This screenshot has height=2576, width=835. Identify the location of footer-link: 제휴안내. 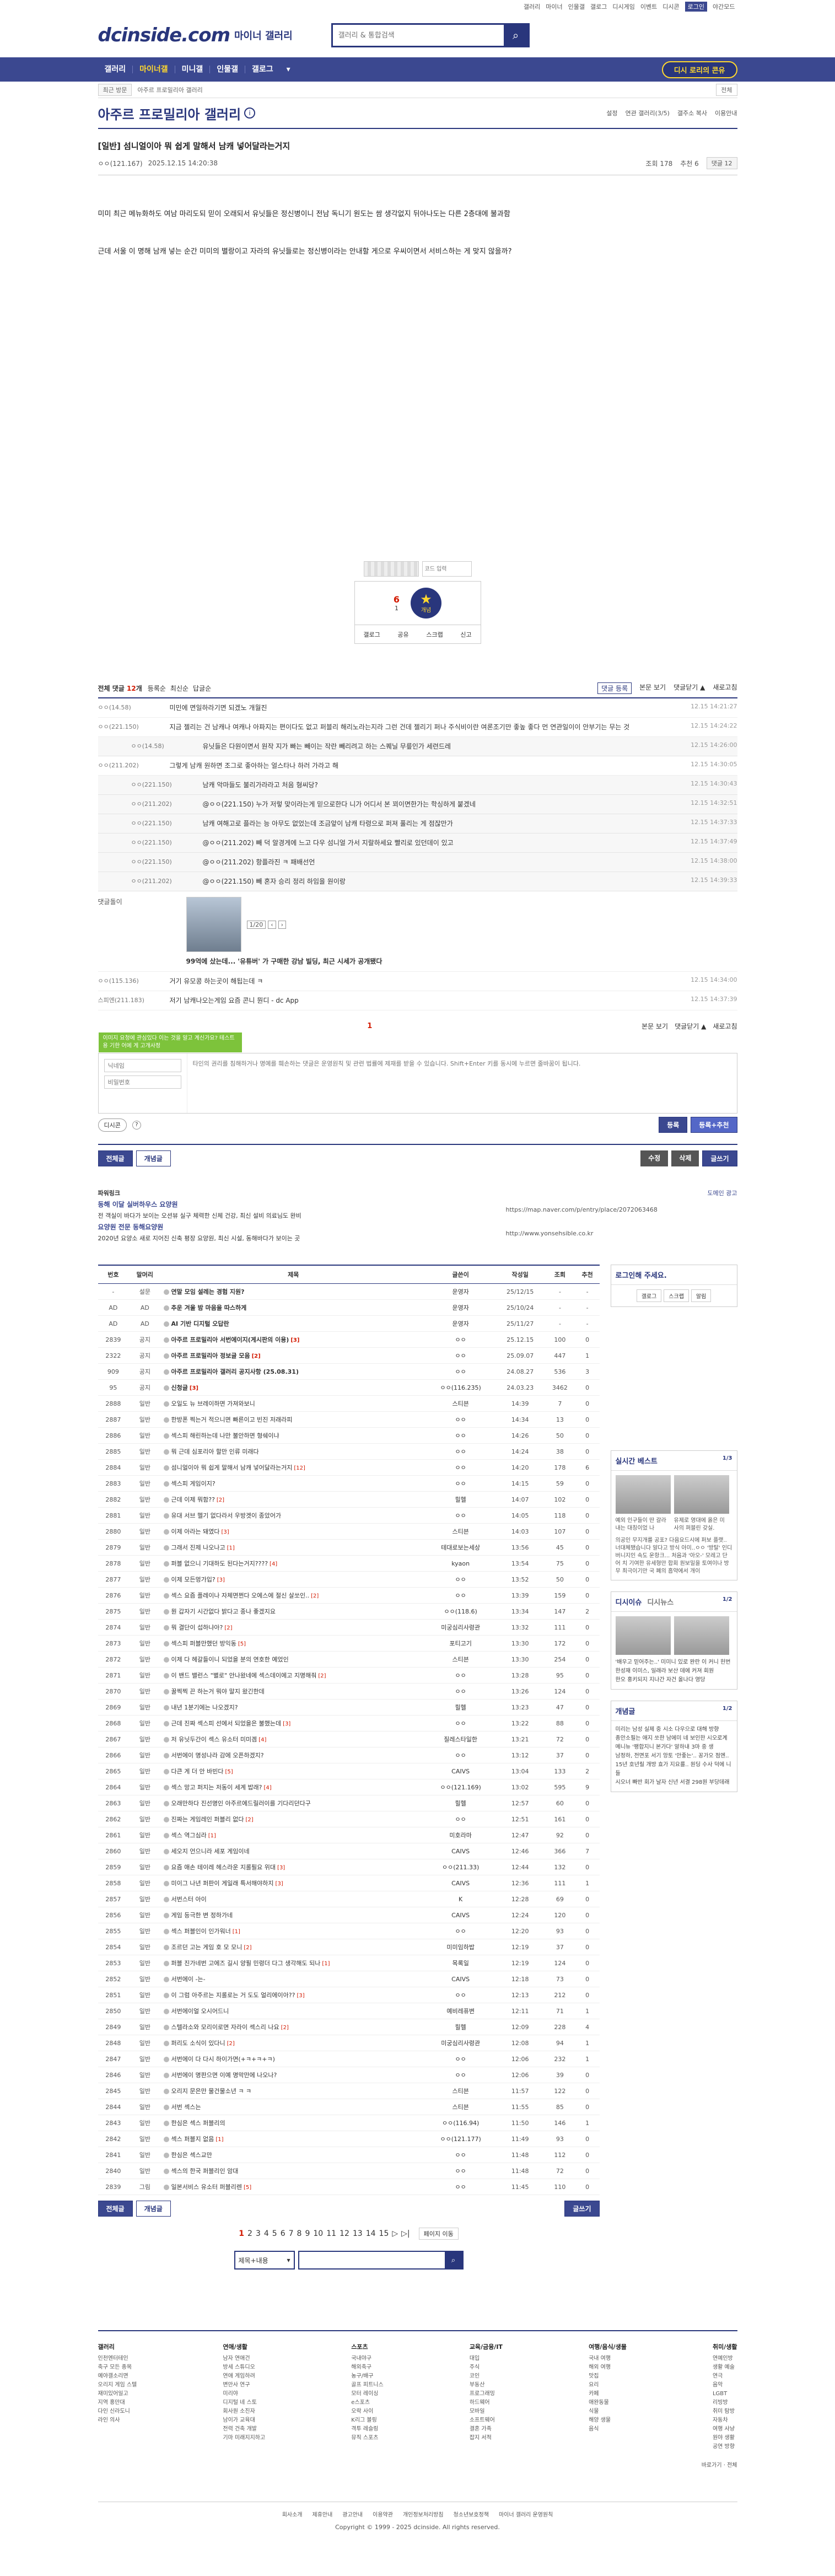
(323, 2514).